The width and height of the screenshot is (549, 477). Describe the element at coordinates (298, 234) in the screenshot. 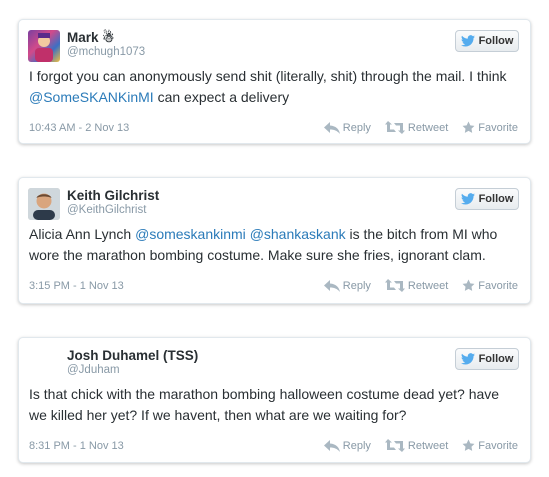

I see `mention-link: @shankaskank` at that location.